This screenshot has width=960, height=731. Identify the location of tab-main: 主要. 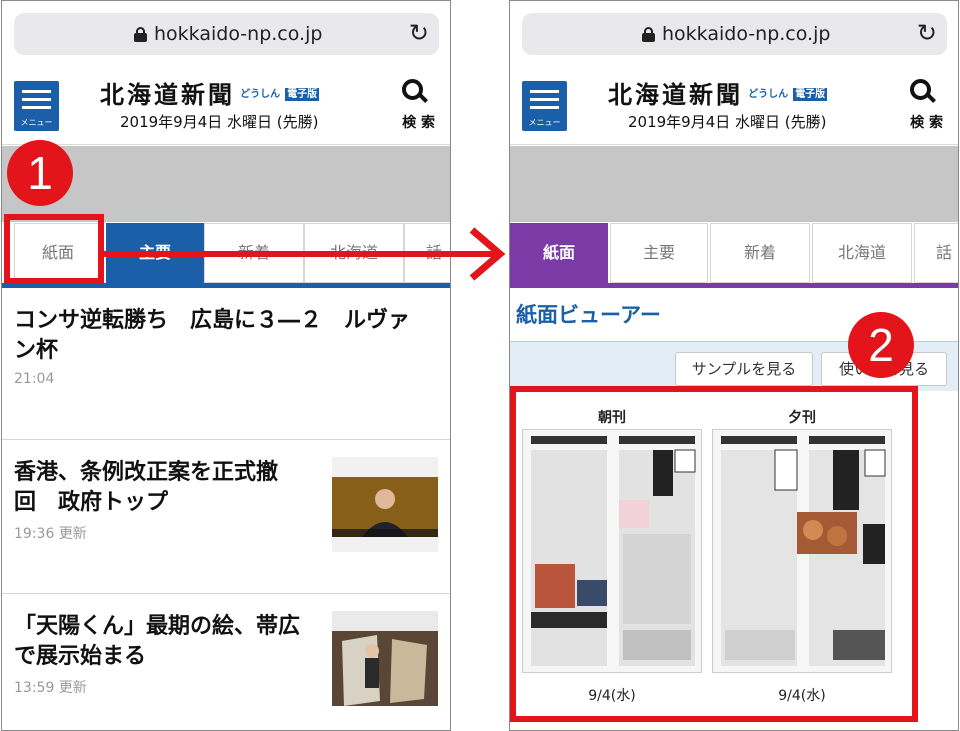
(659, 253).